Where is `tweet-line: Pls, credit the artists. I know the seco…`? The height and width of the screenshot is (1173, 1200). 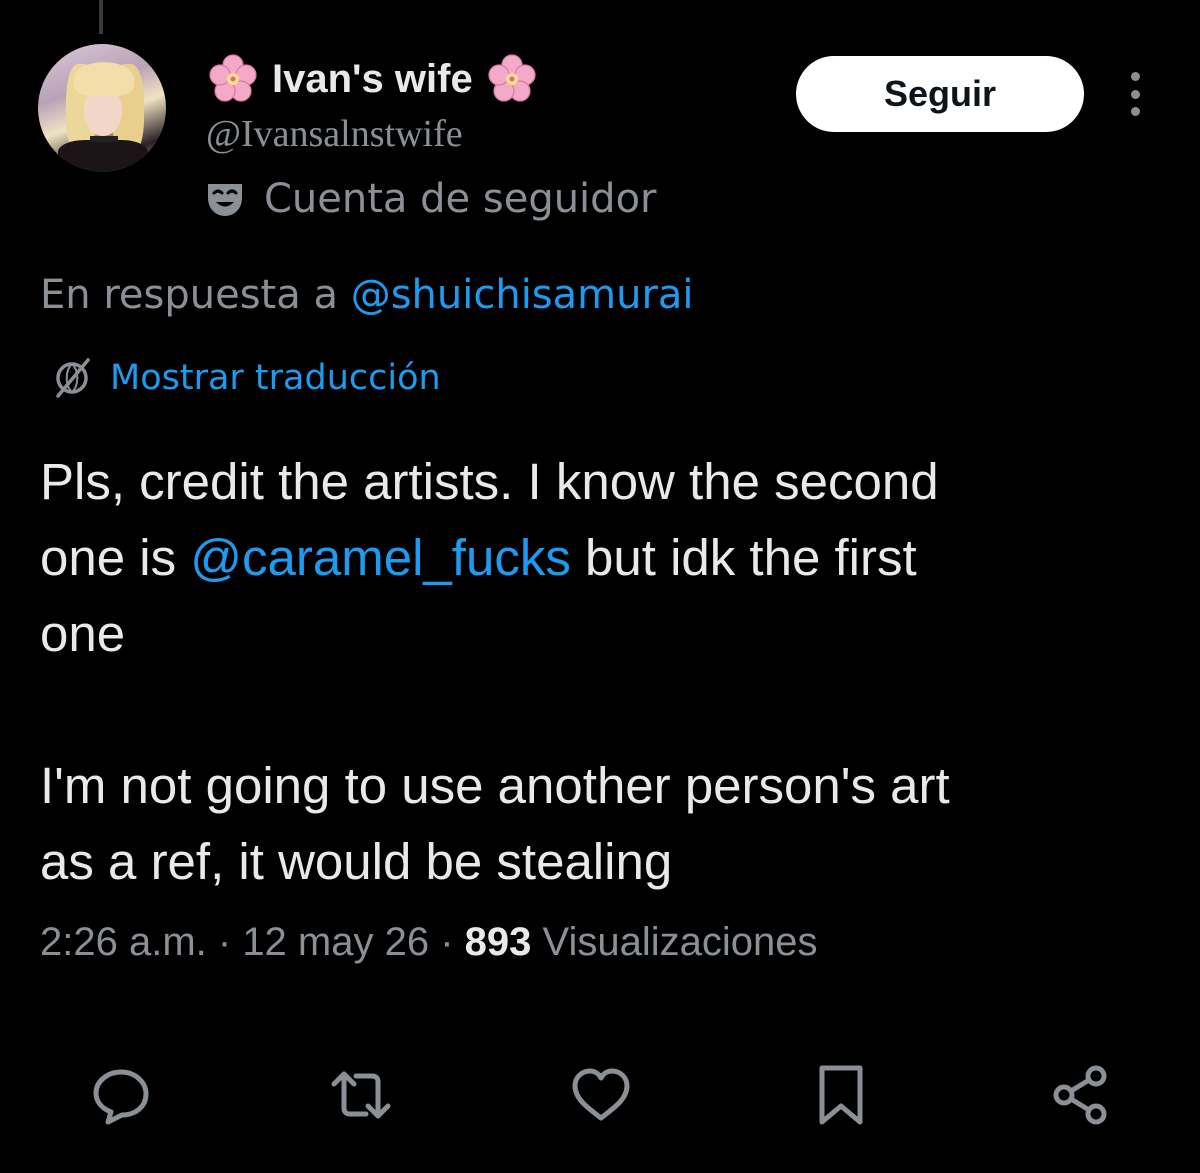 tweet-line: Pls, credit the artists. I know the seco… is located at coordinates (489, 481).